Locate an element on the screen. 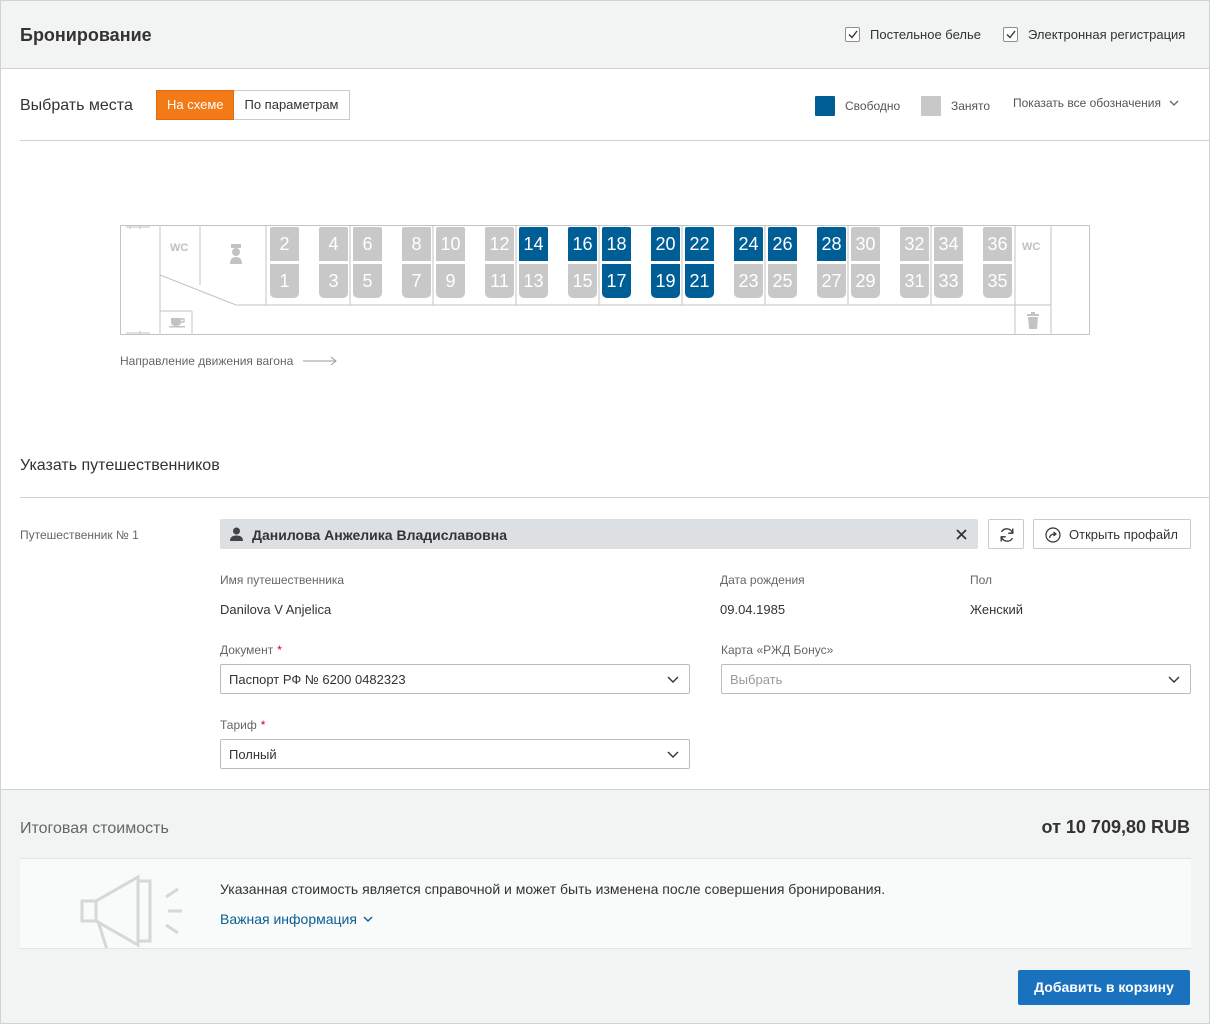 This screenshot has width=1210, height=1024. seat-19: 19 is located at coordinates (665, 281).